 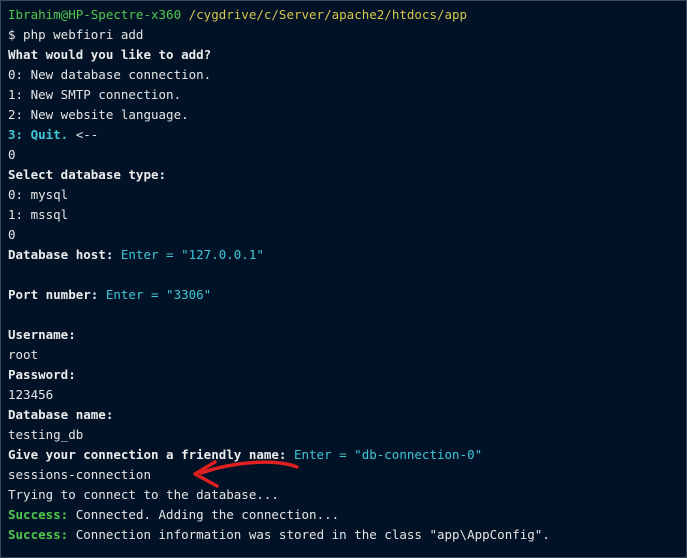 I want to click on annotation-arrow-icon, so click(x=246, y=474).